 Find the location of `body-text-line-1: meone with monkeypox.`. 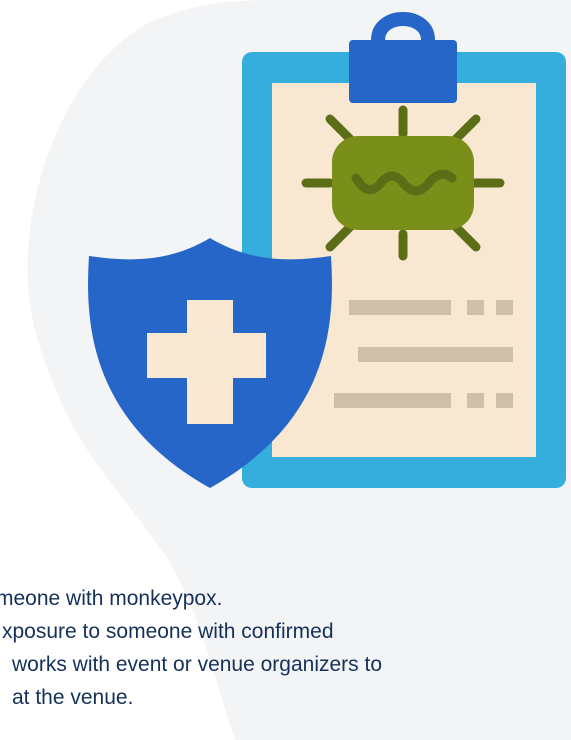

body-text-line-1: meone with monkeypox. is located at coordinates (111, 598).